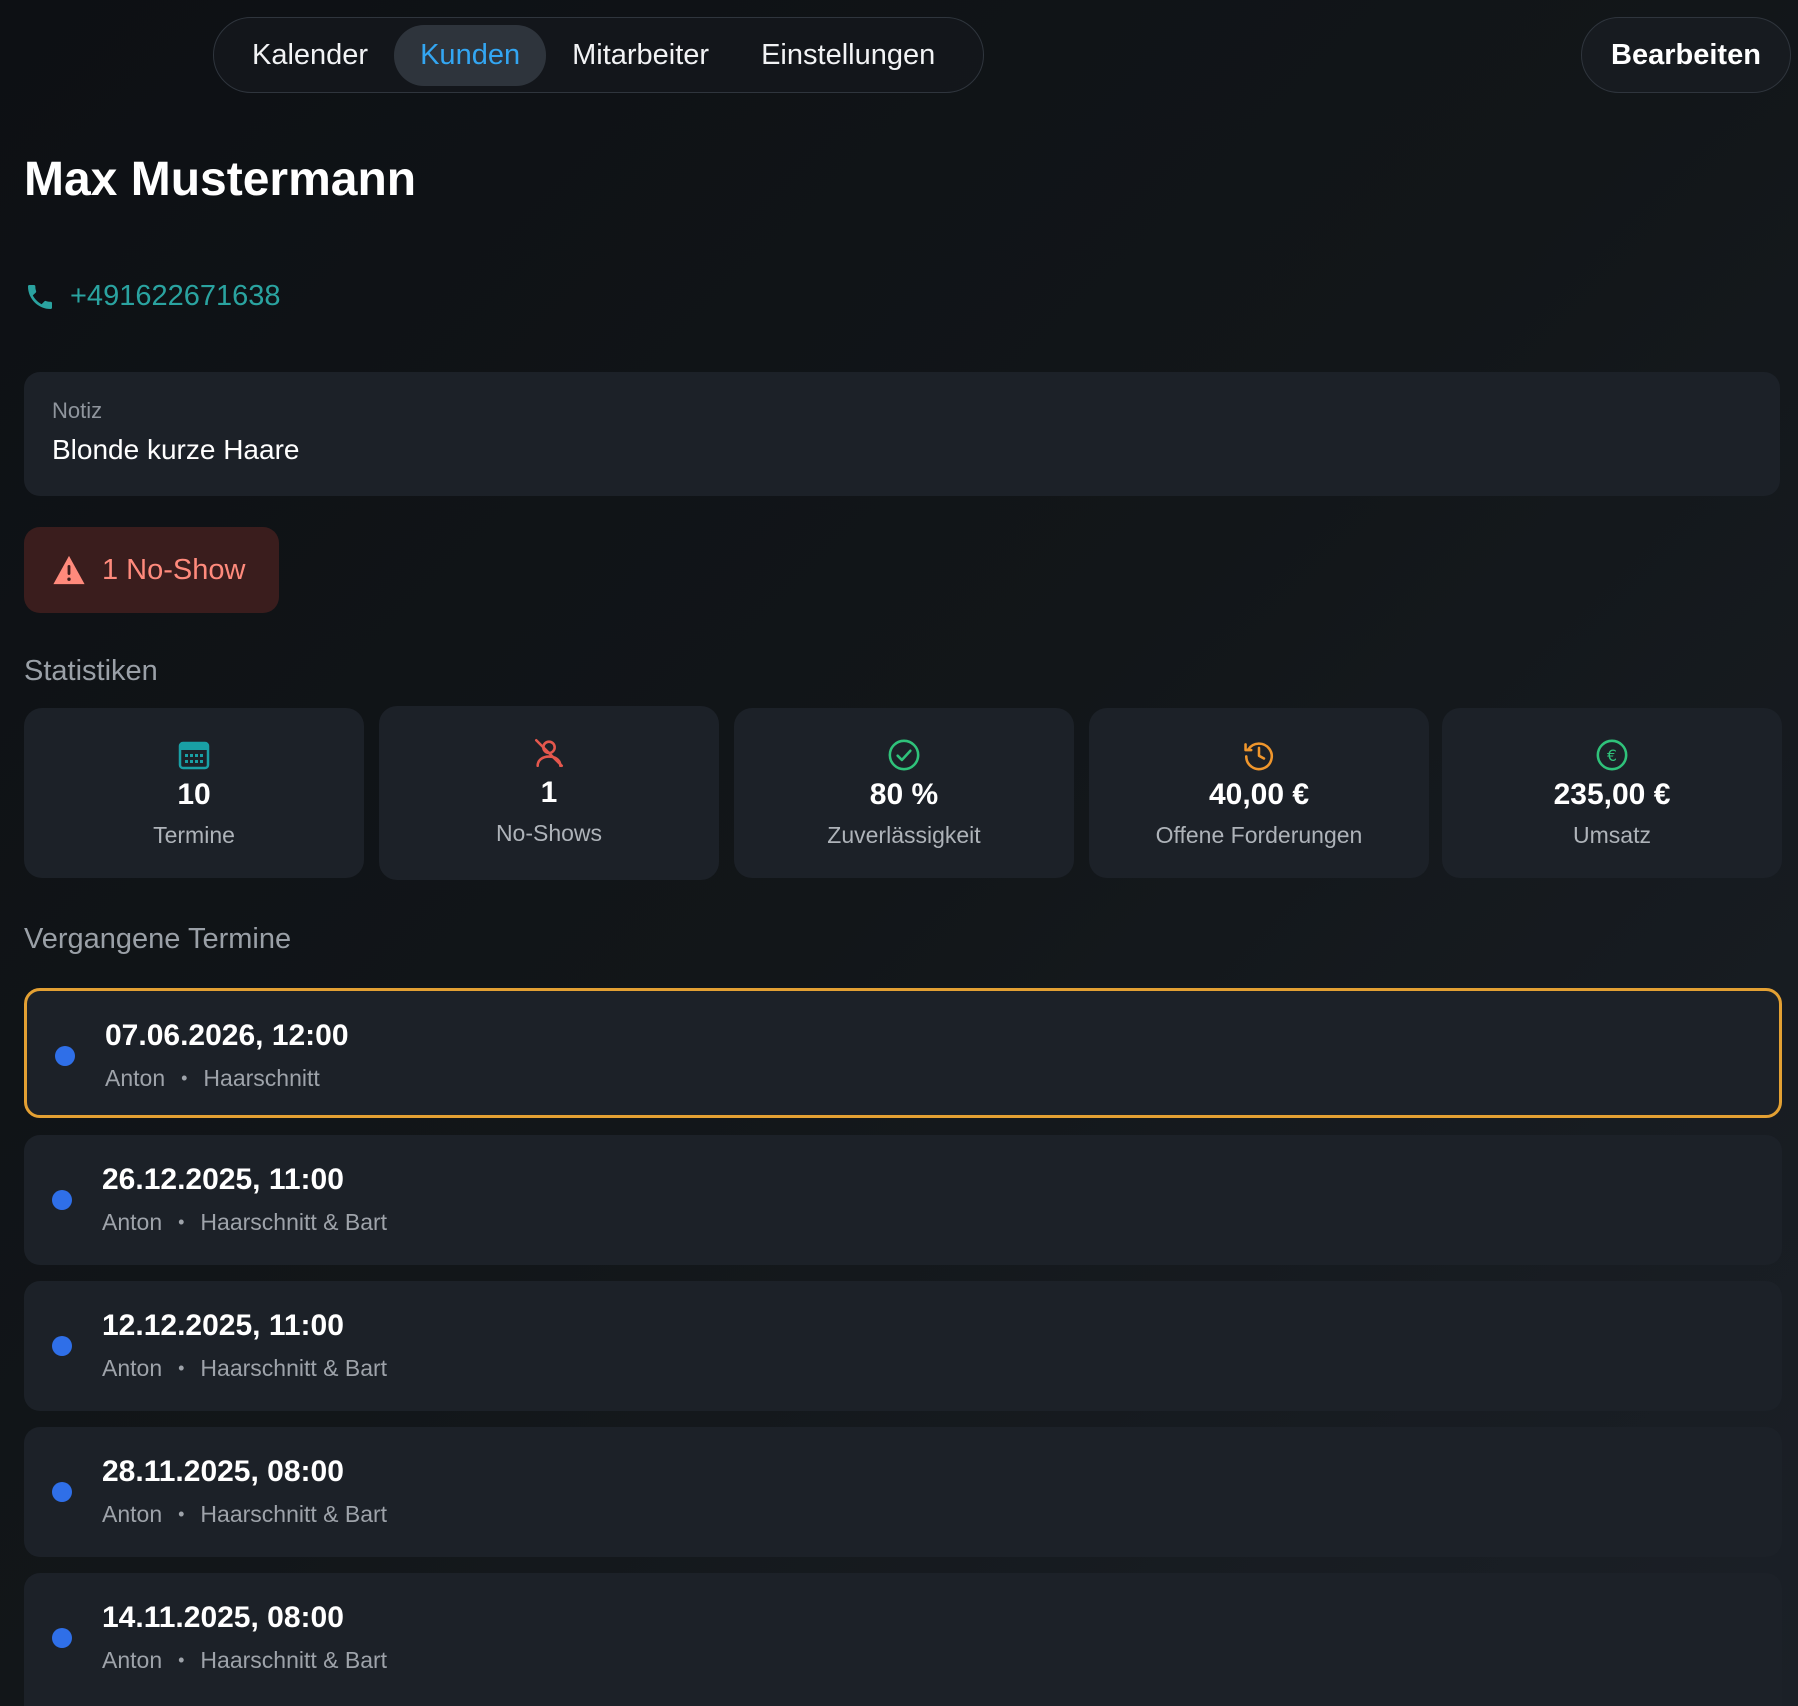 The width and height of the screenshot is (1798, 1706). Describe the element at coordinates (223, 1617) in the screenshot. I see `appointment-date: 14.11.2025, 08:00` at that location.